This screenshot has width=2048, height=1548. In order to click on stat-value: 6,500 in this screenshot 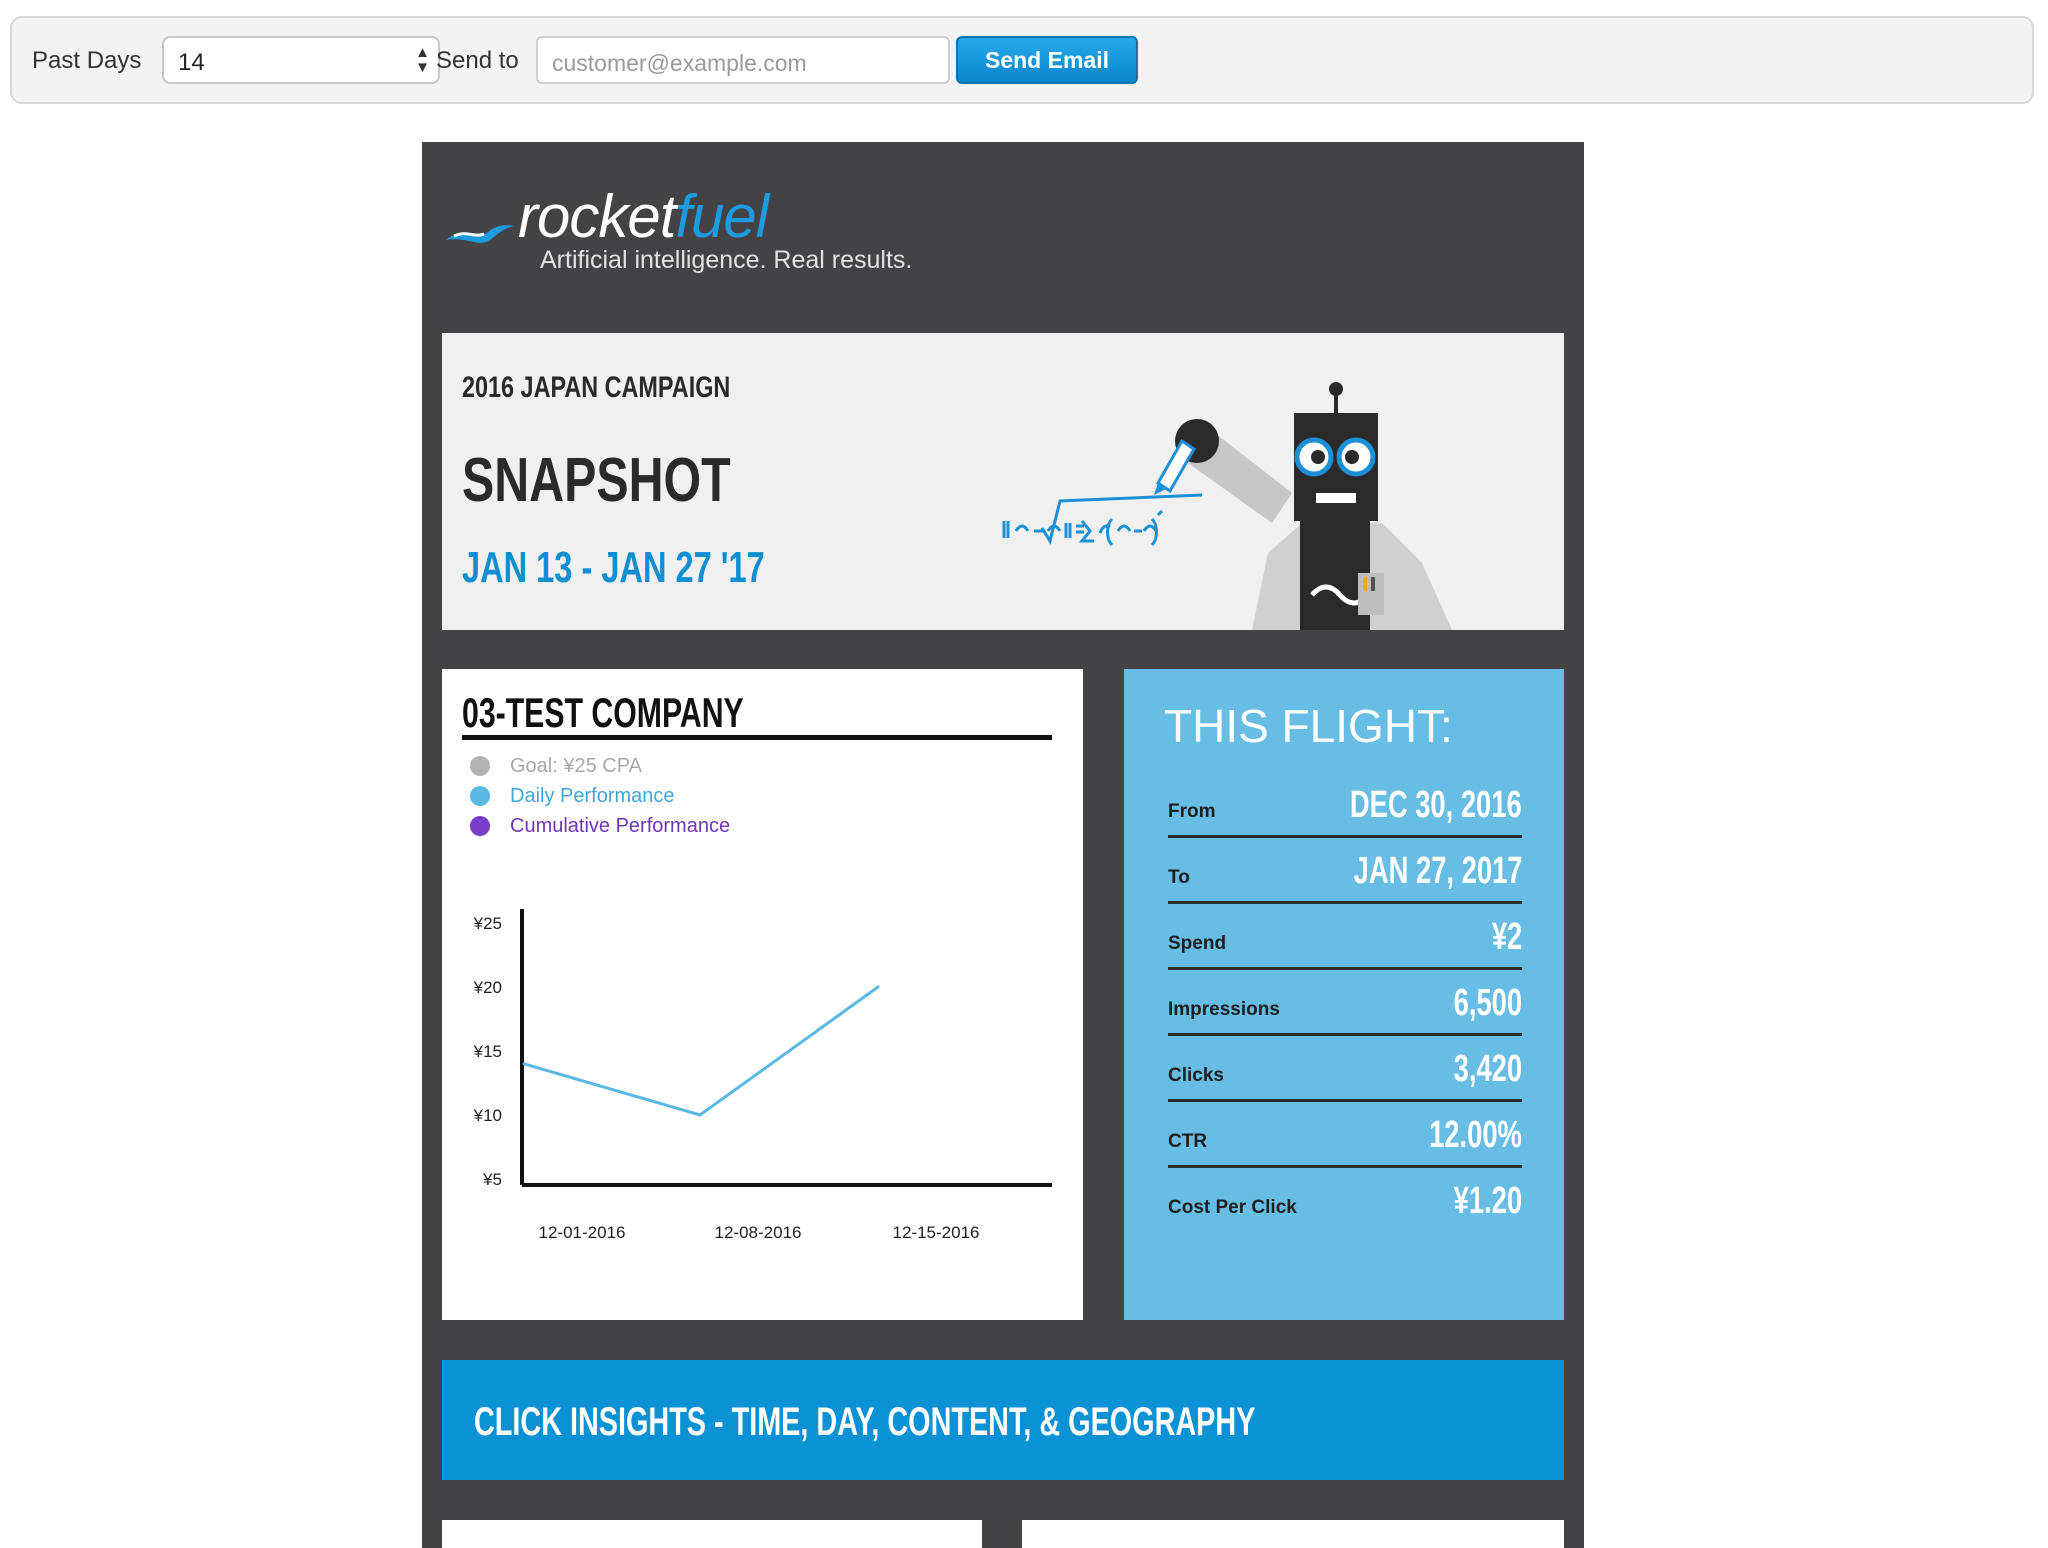, I will do `click(1487, 1003)`.